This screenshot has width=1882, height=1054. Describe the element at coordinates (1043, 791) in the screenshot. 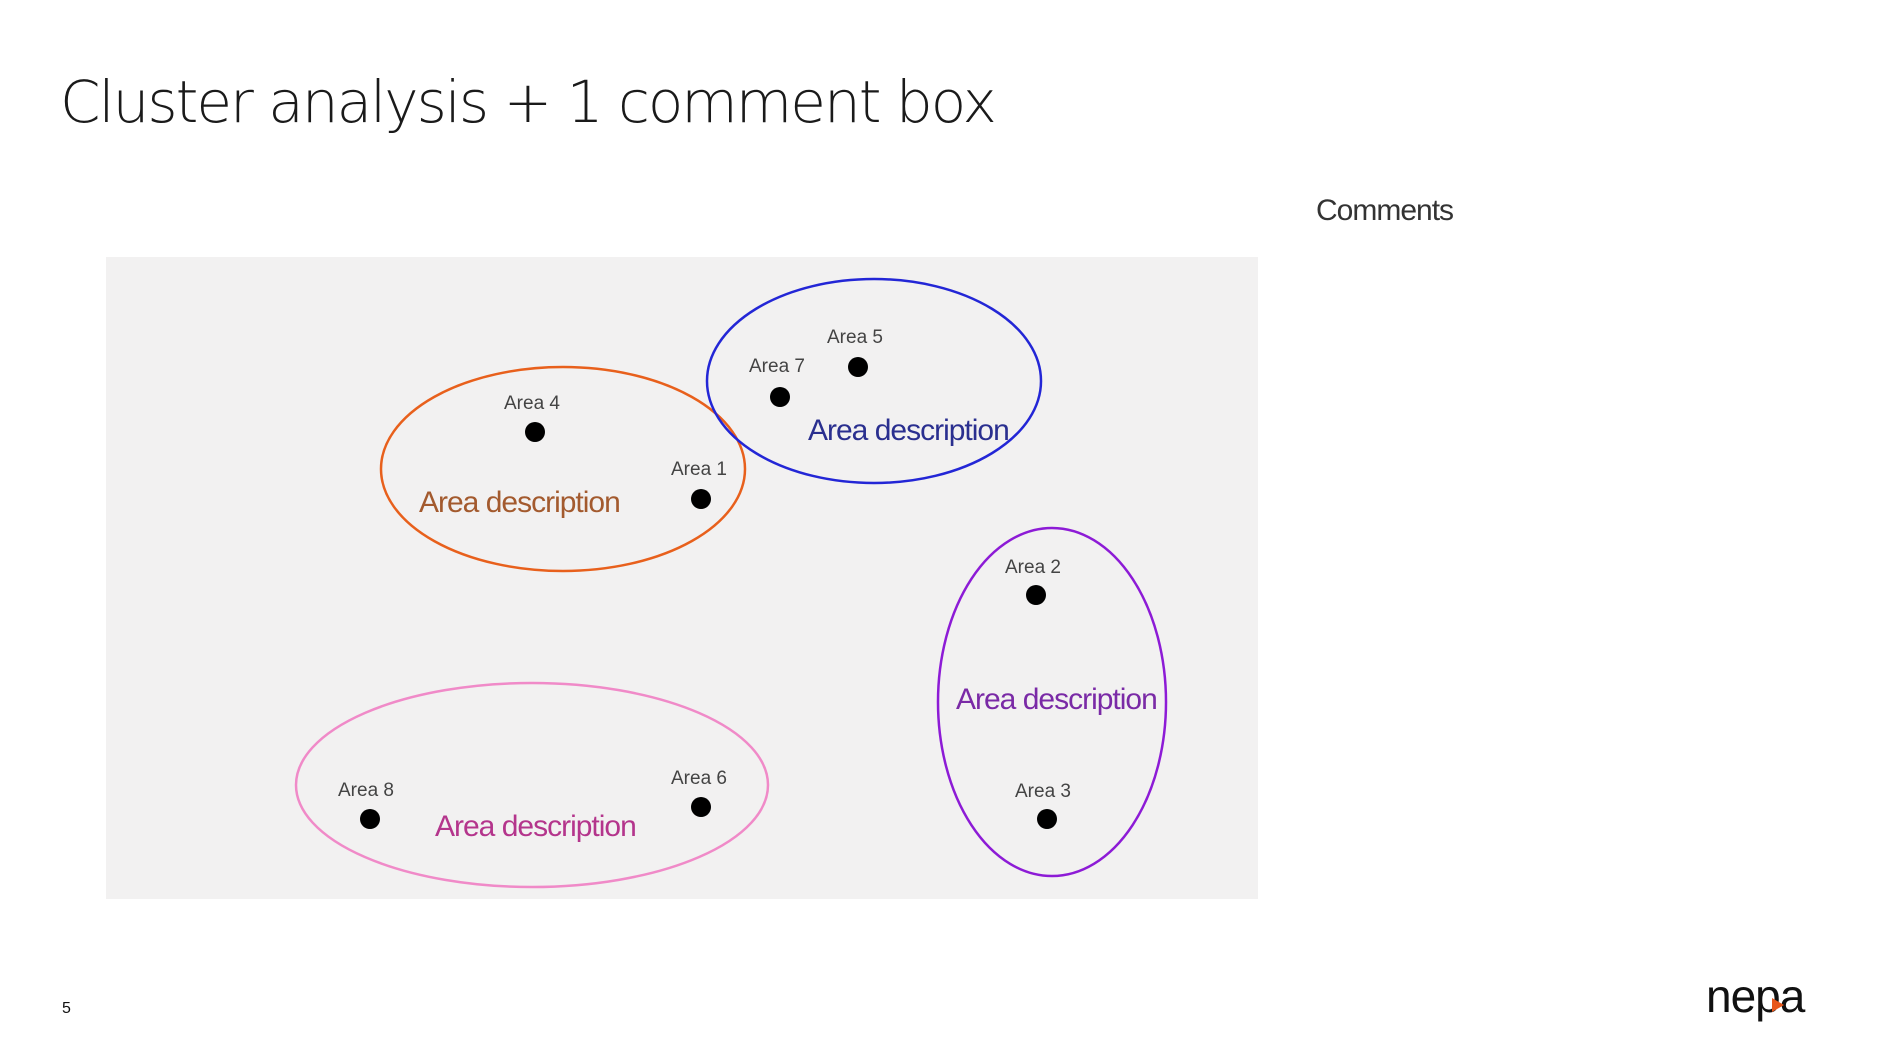

I see `point-label-area-3: Area 3` at that location.